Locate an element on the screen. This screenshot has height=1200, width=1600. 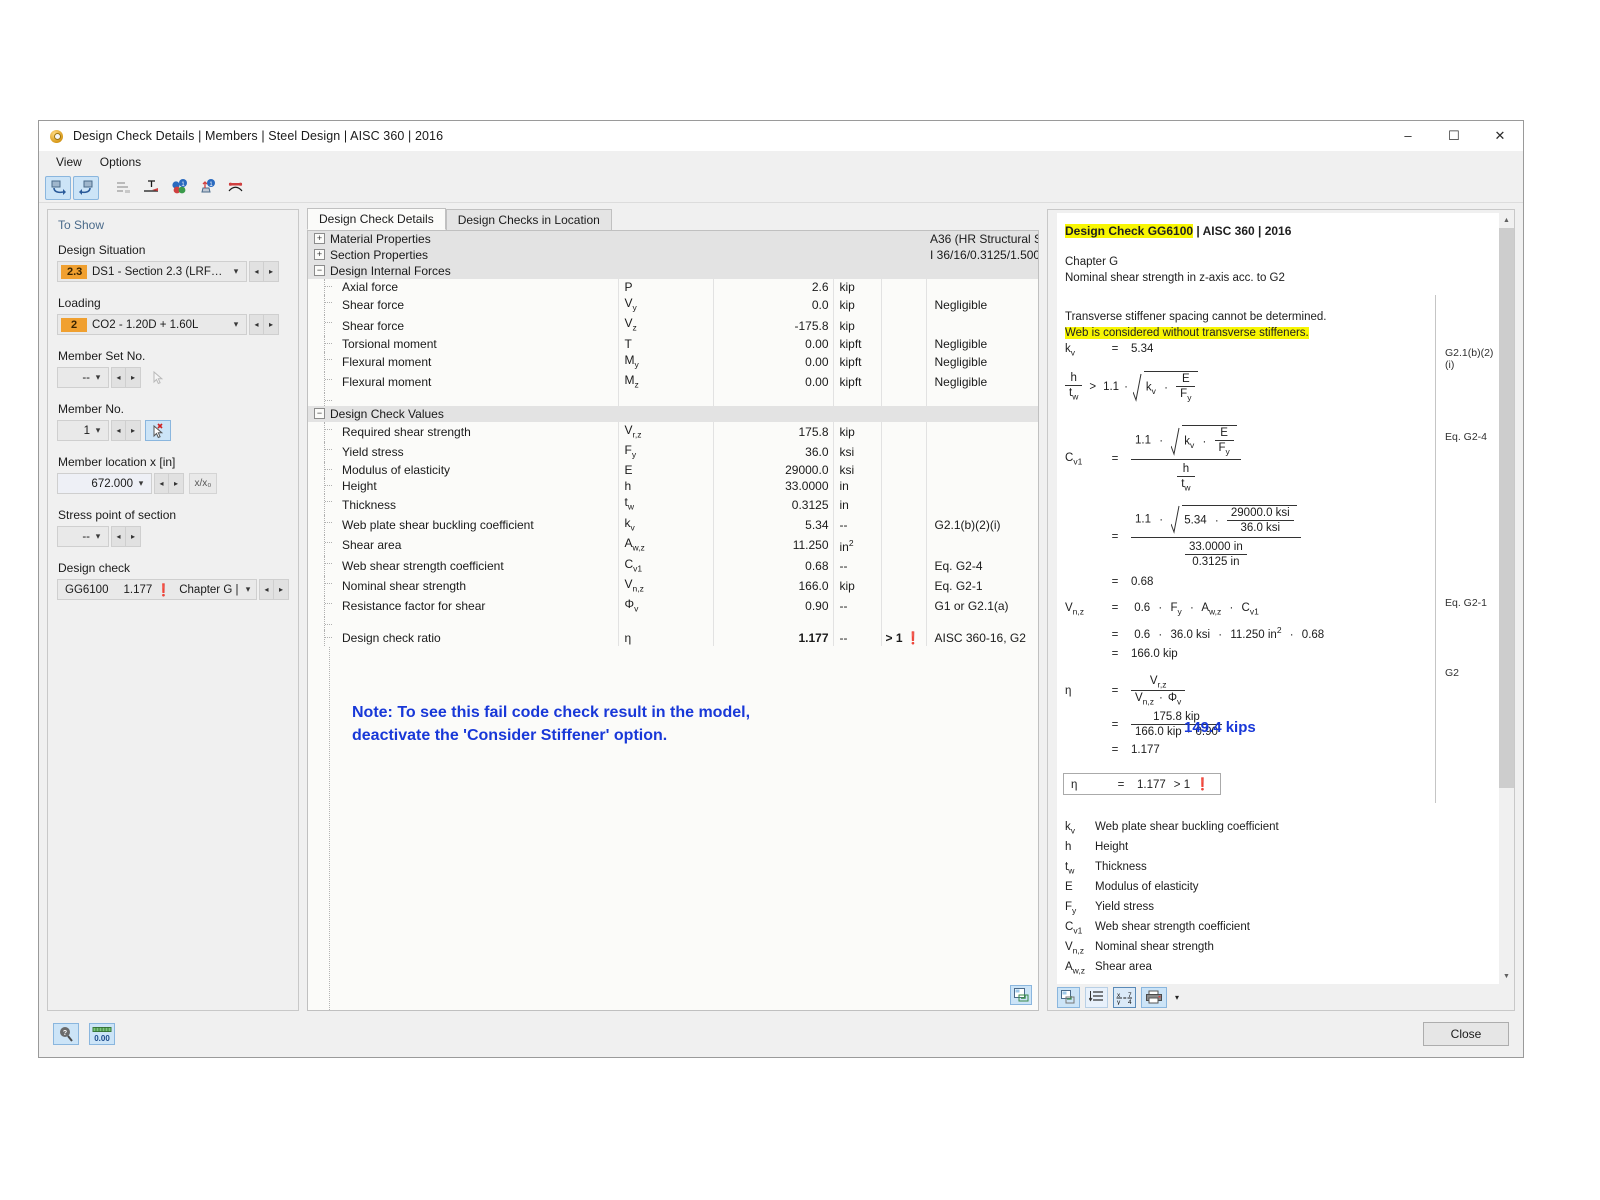
section-list-icon is located at coordinates (123, 188).